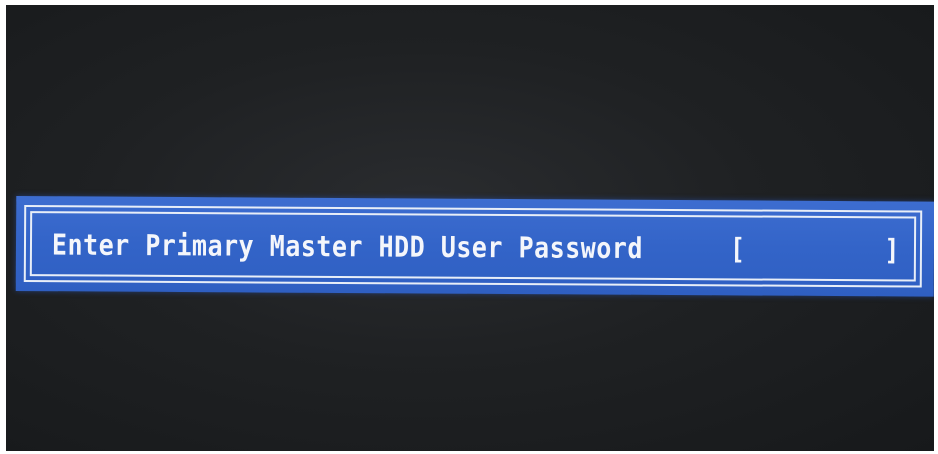  Describe the element at coordinates (737, 248) in the screenshot. I see `password-field-open-bracket: [` at that location.